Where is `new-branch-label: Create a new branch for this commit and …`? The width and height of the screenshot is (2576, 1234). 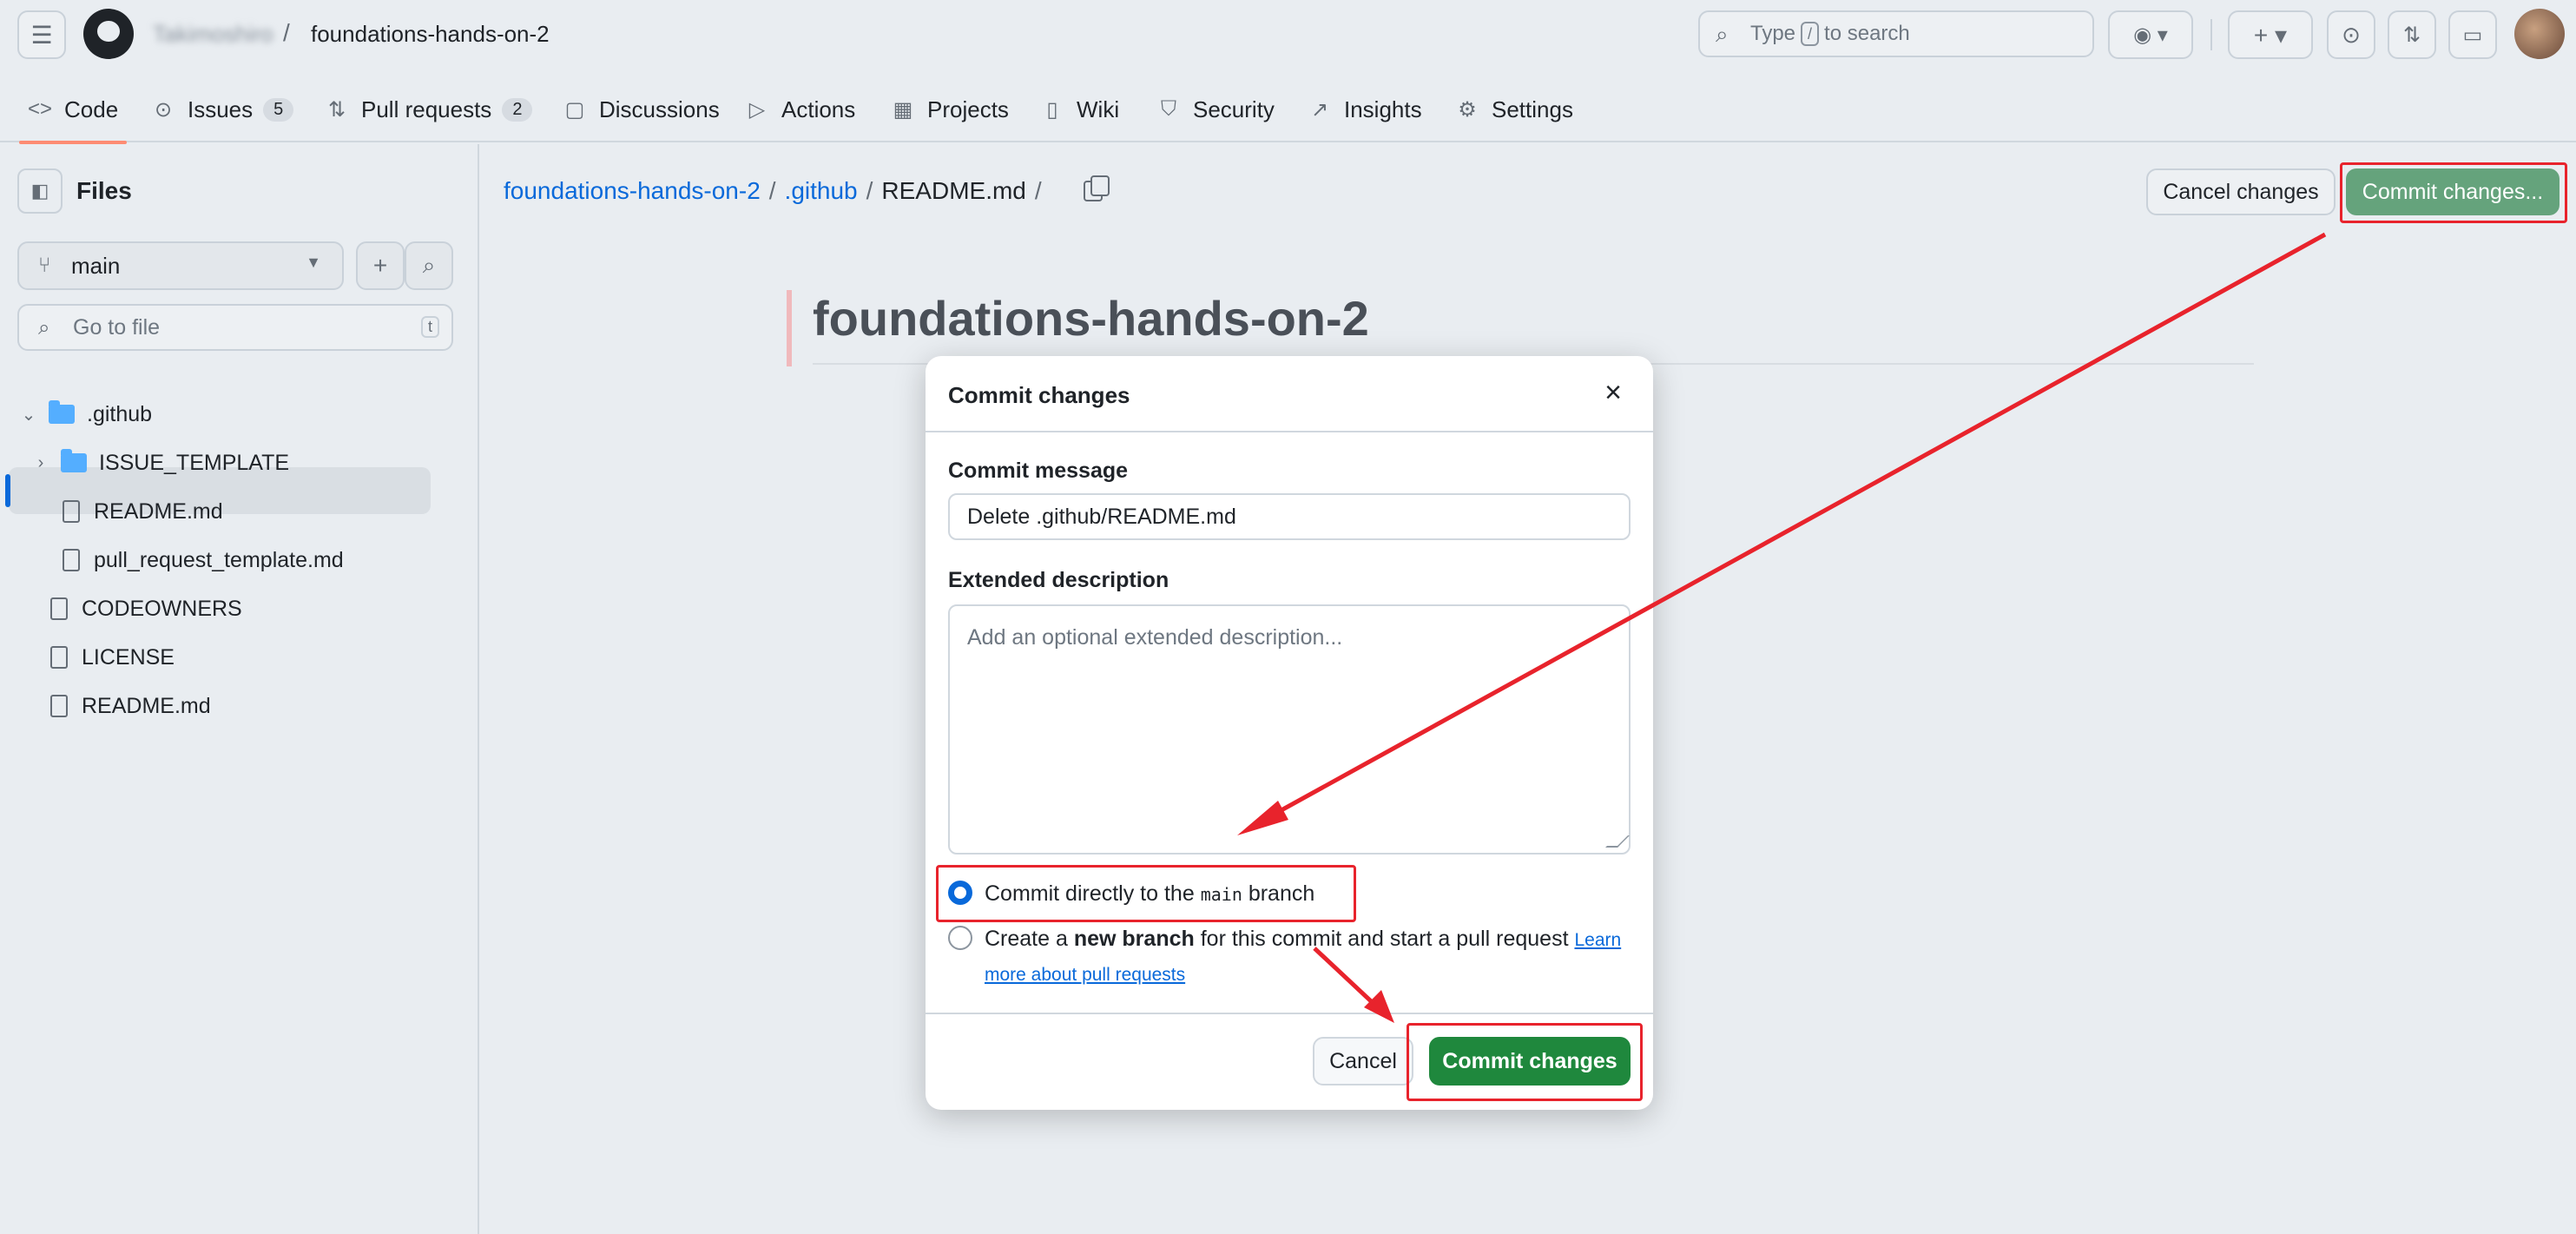 new-branch-label: Create a new branch for this commit and … is located at coordinates (1306, 957).